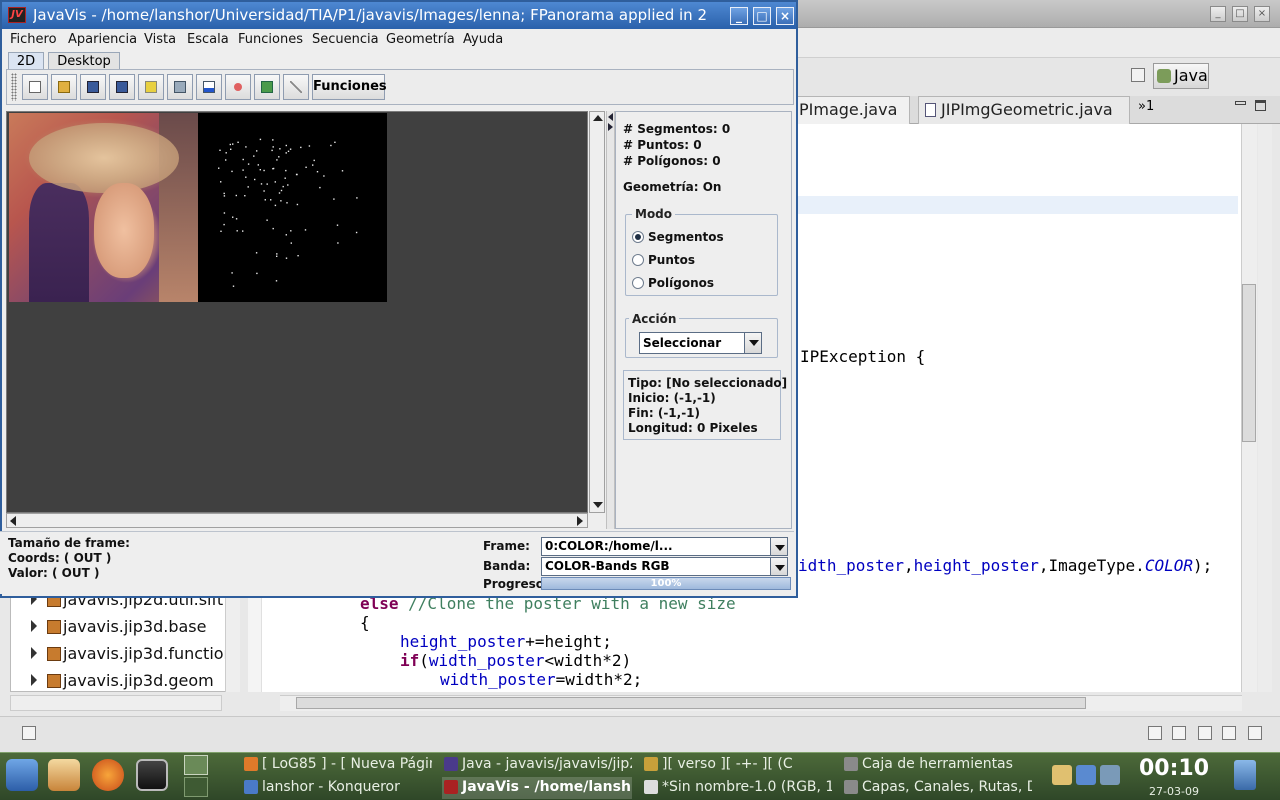  Describe the element at coordinates (296, 87) in the screenshot. I see `line-button` at that location.